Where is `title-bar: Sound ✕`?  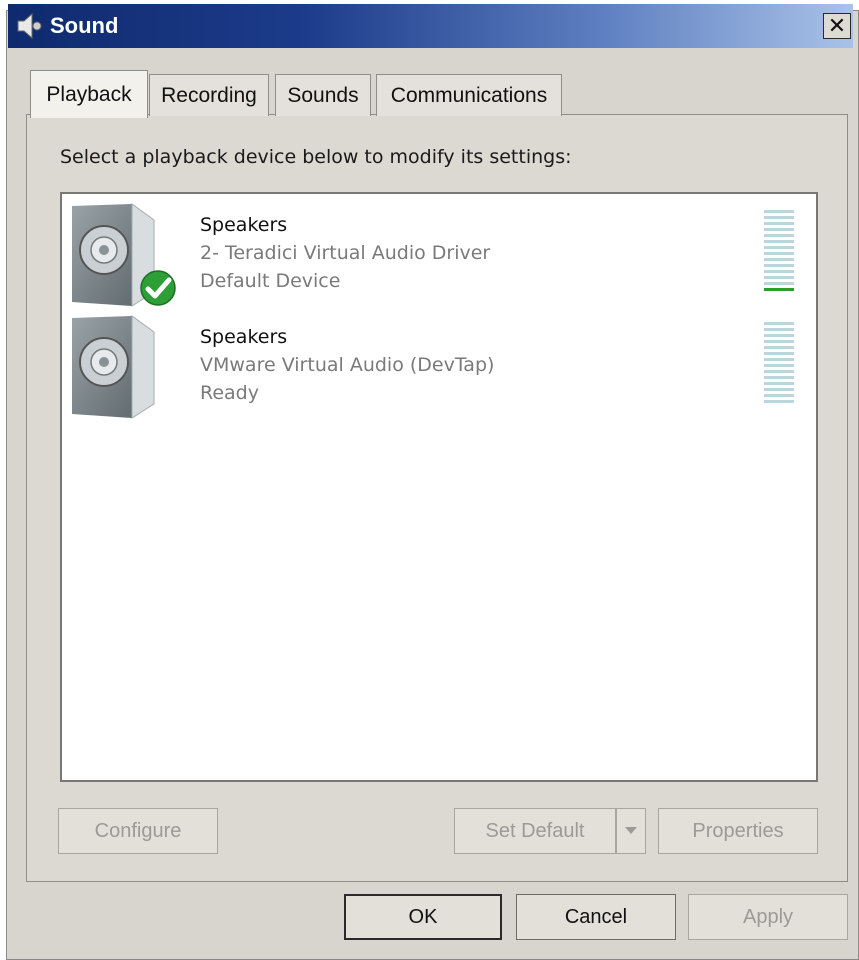
title-bar: Sound ✕ is located at coordinates (430, 26).